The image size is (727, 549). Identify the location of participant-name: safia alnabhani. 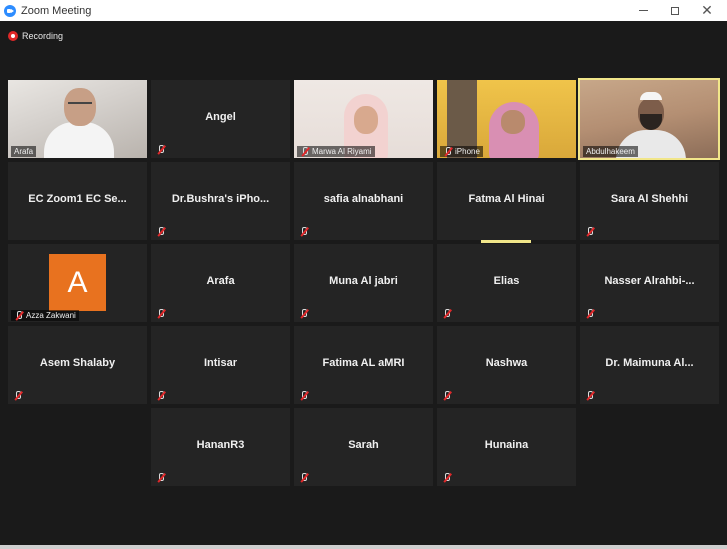
(363, 199).